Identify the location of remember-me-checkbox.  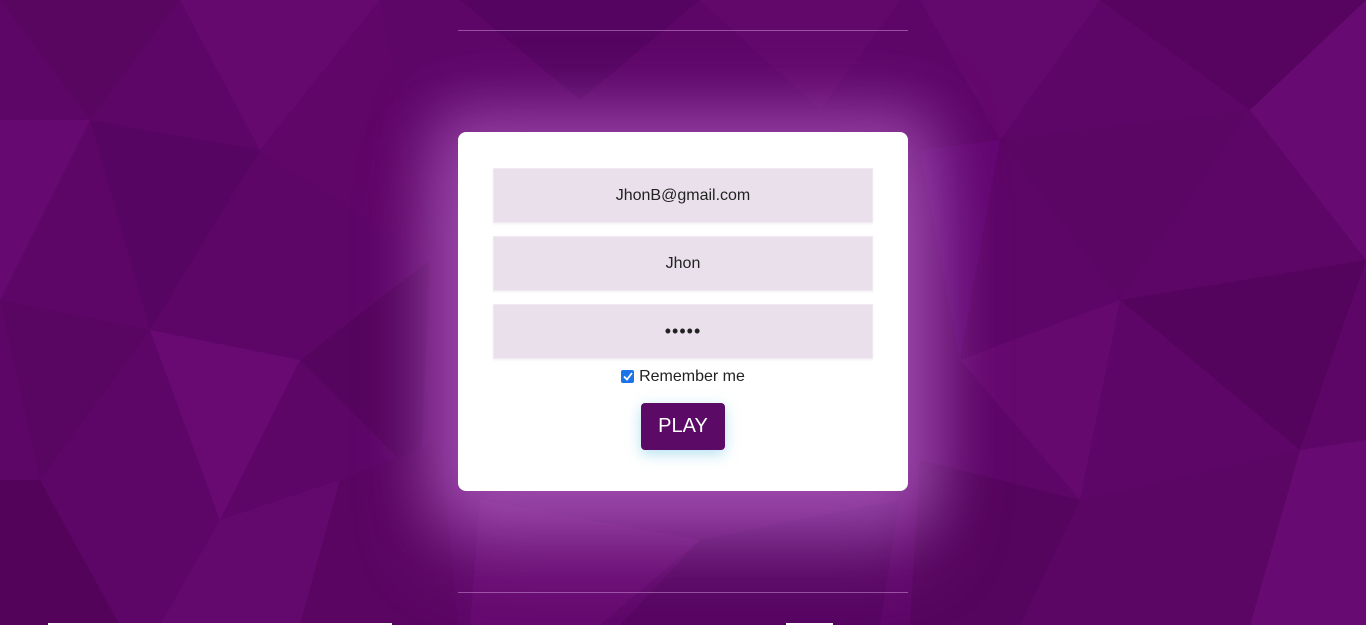
(628, 376).